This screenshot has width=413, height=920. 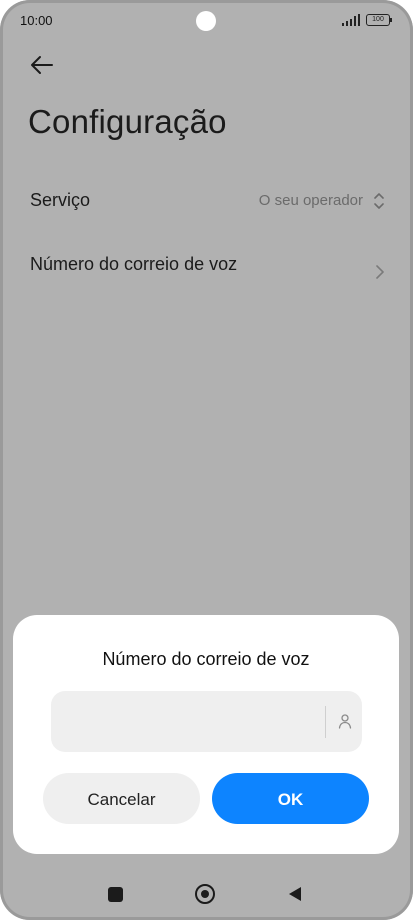 I want to click on voicemail-number-input, so click(x=190, y=722).